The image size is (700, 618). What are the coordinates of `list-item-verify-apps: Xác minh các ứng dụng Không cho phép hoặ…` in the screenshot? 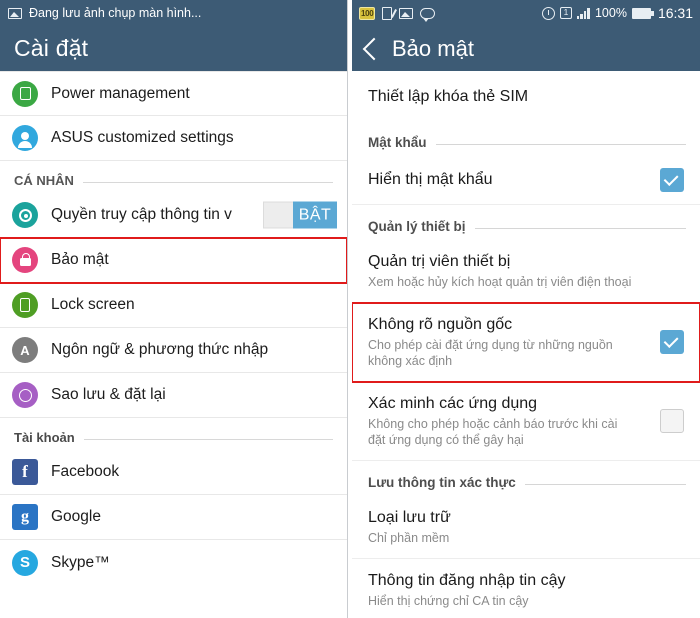 It's located at (526, 421).